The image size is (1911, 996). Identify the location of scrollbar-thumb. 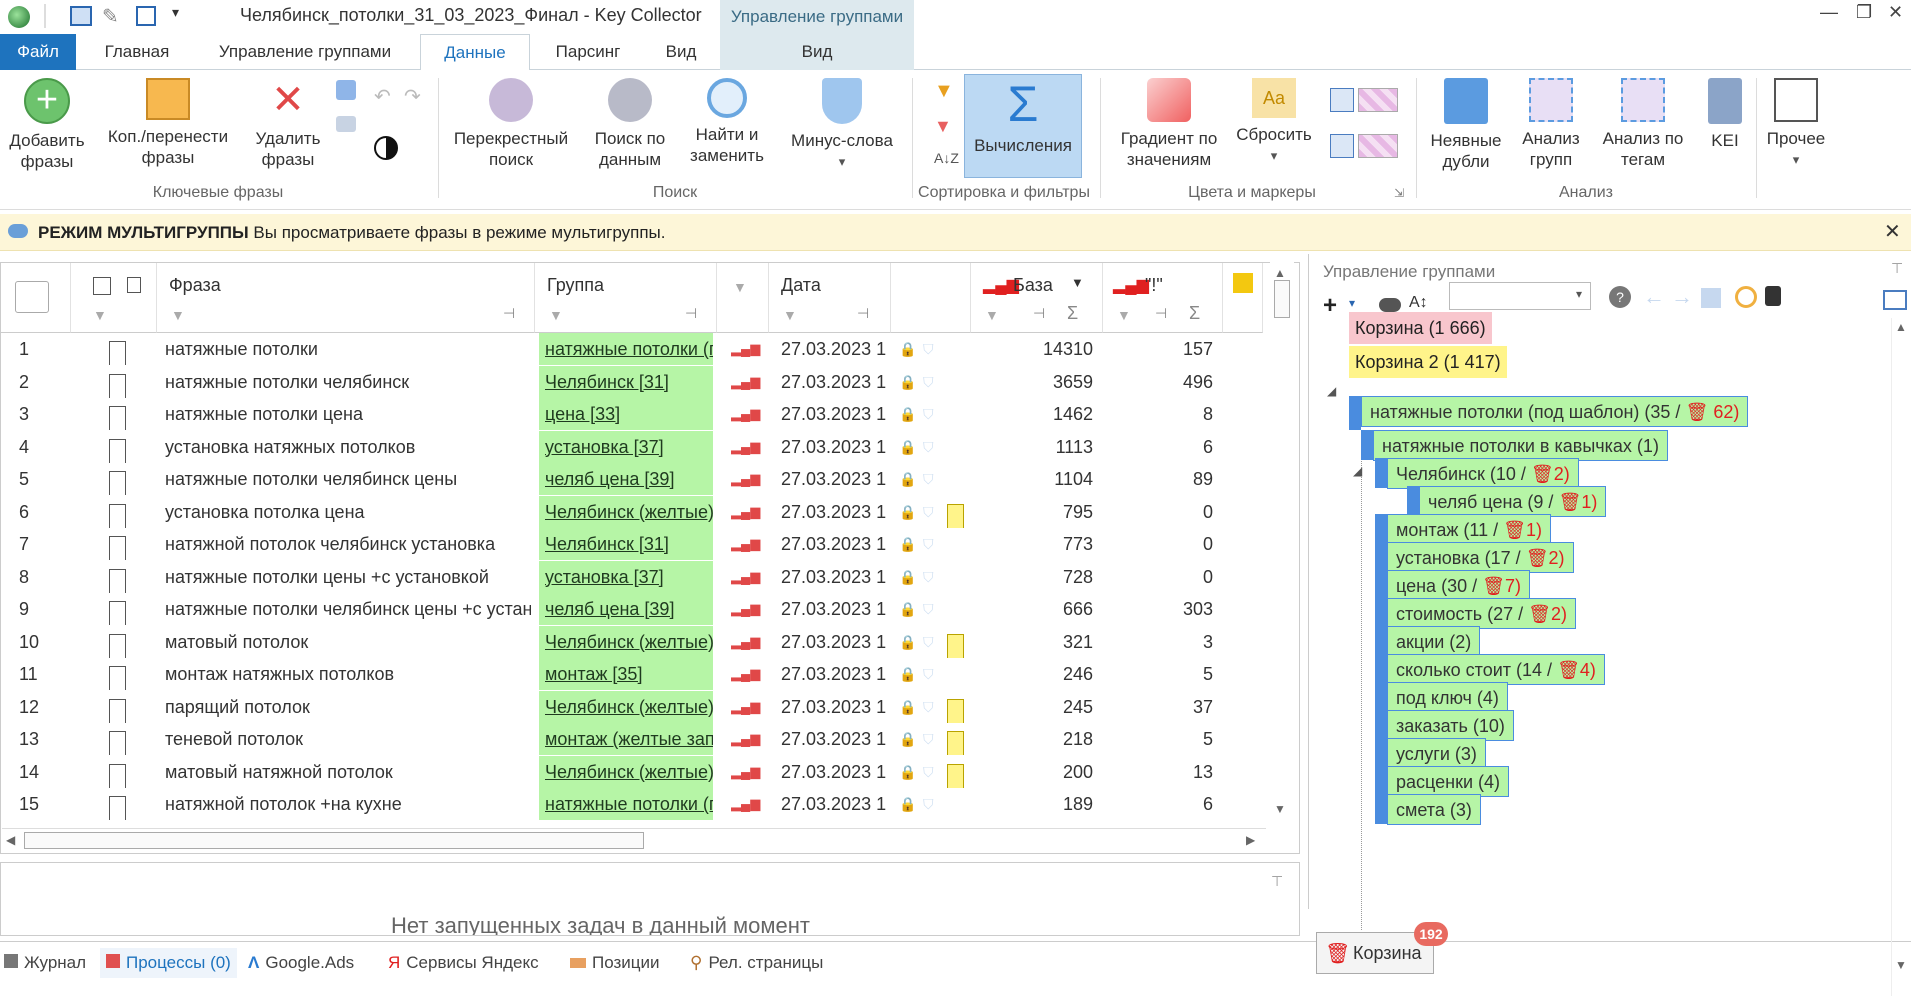
(334, 840).